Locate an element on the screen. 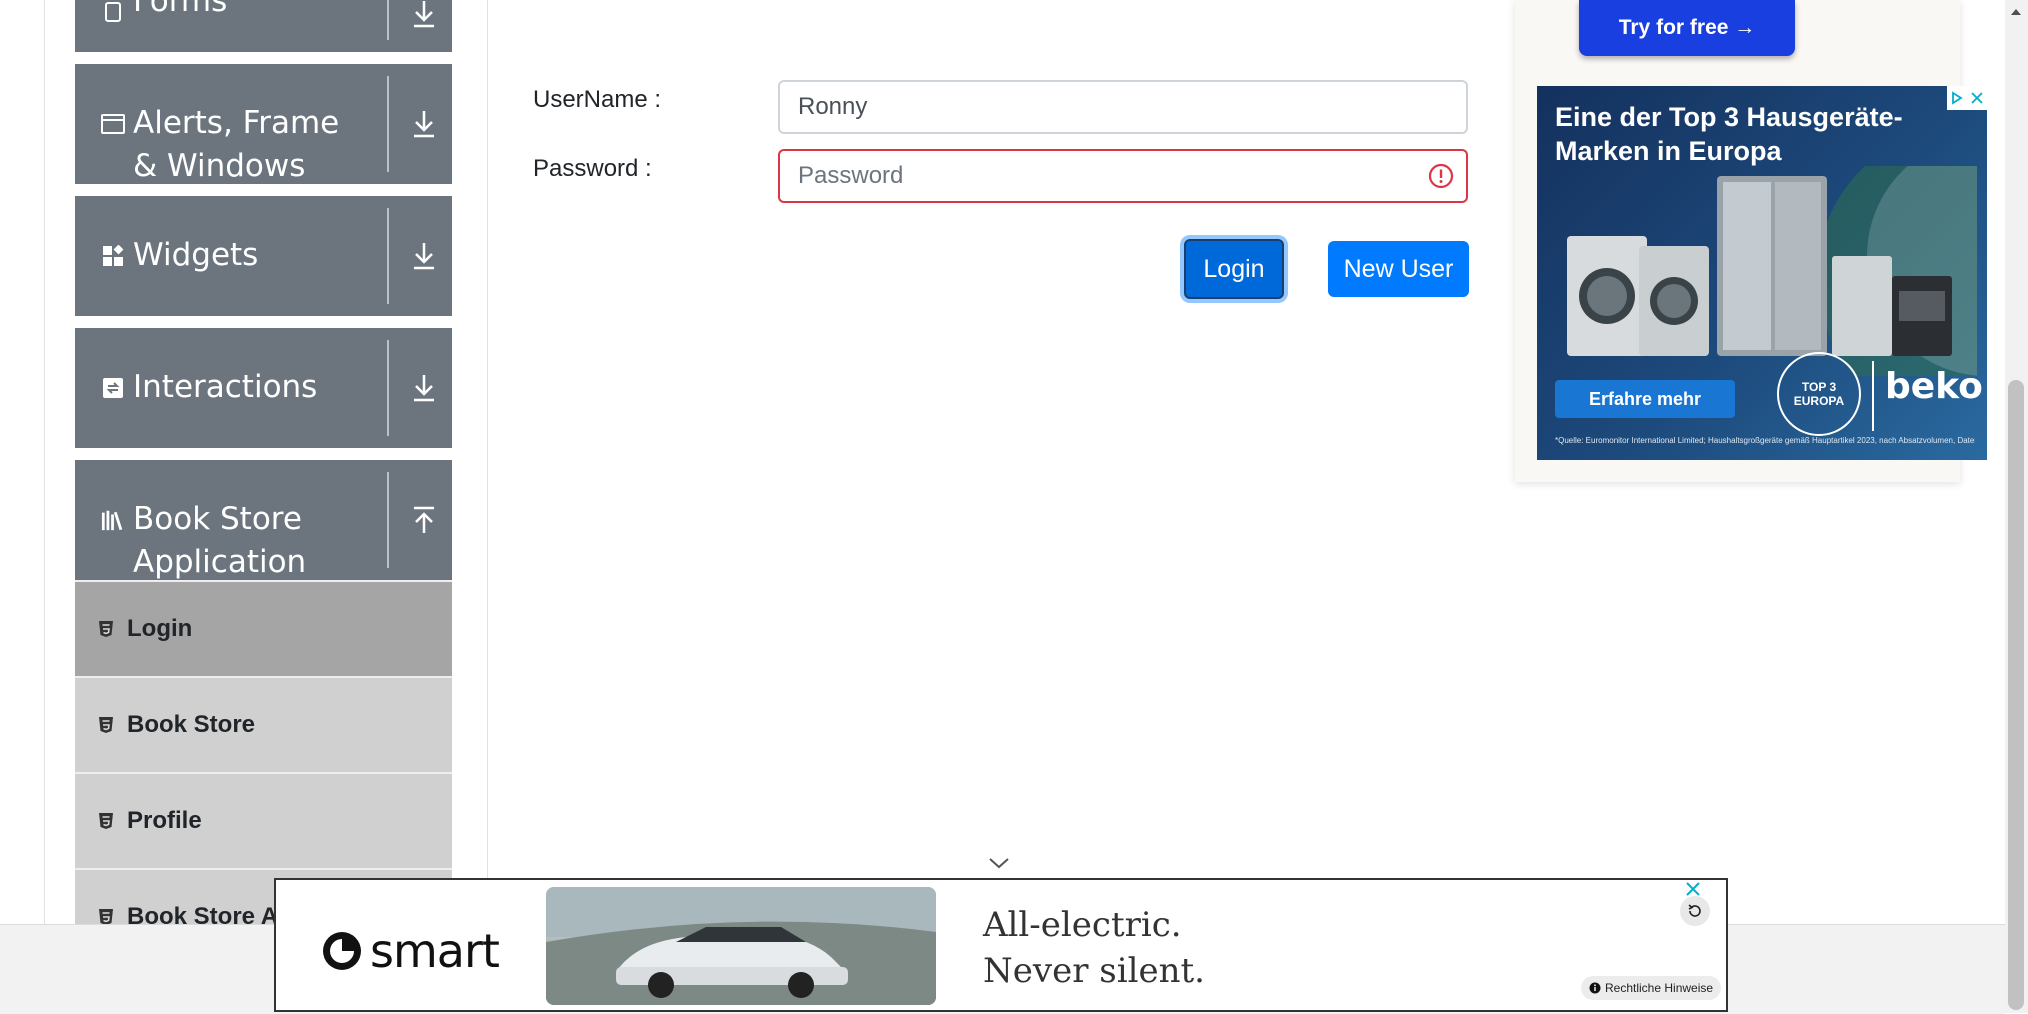  interactions-icon is located at coordinates (113, 388).